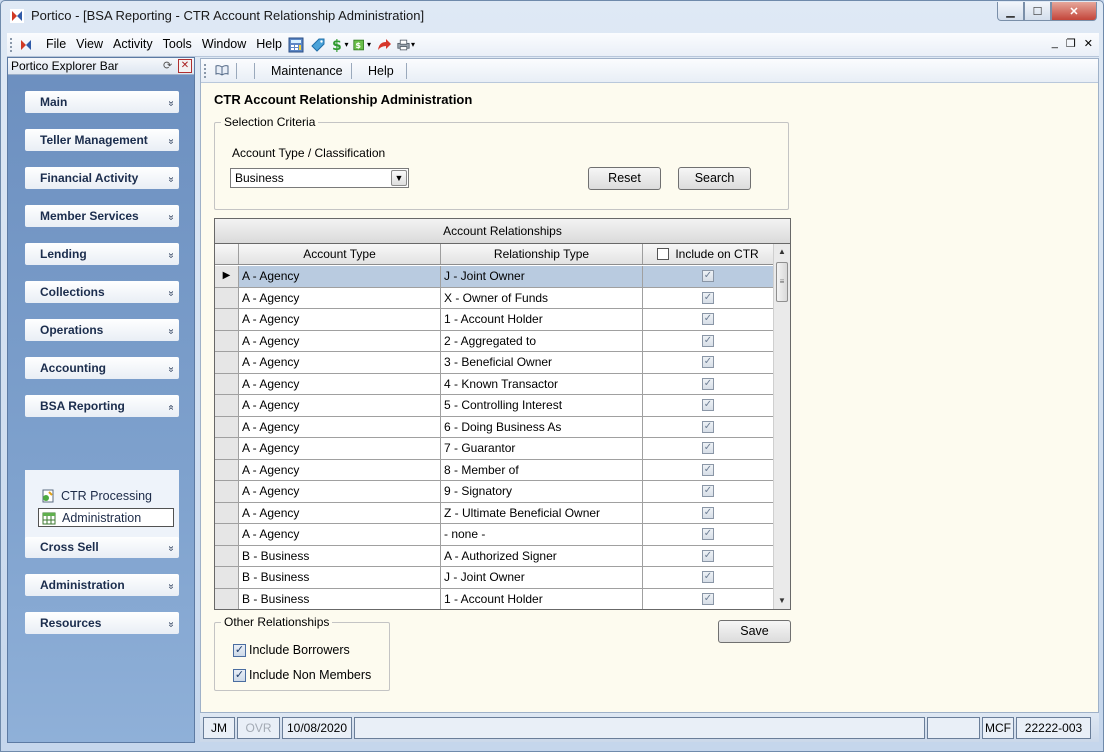 The height and width of the screenshot is (752, 1104). I want to click on menu-window: Window, so click(224, 44).